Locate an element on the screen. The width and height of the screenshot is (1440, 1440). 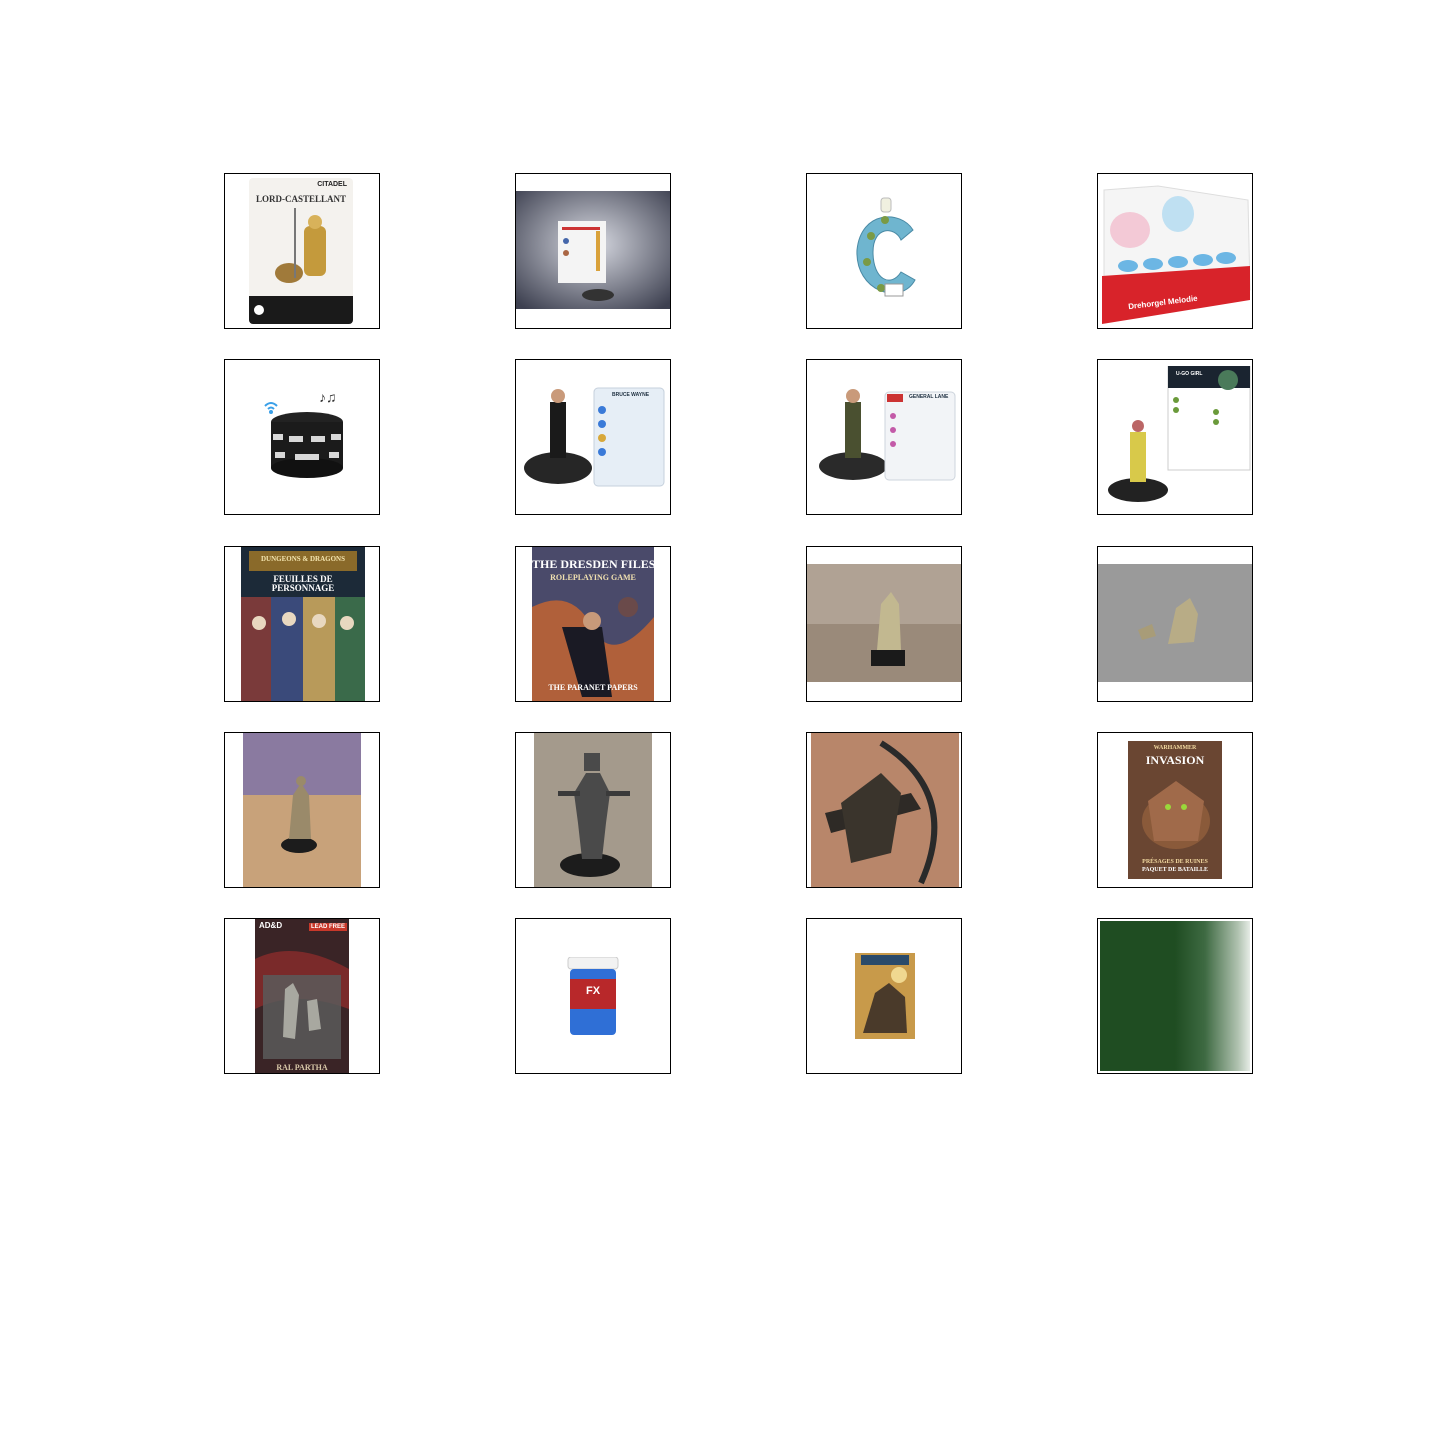
product-title: FX is located at coordinates (593, 991).